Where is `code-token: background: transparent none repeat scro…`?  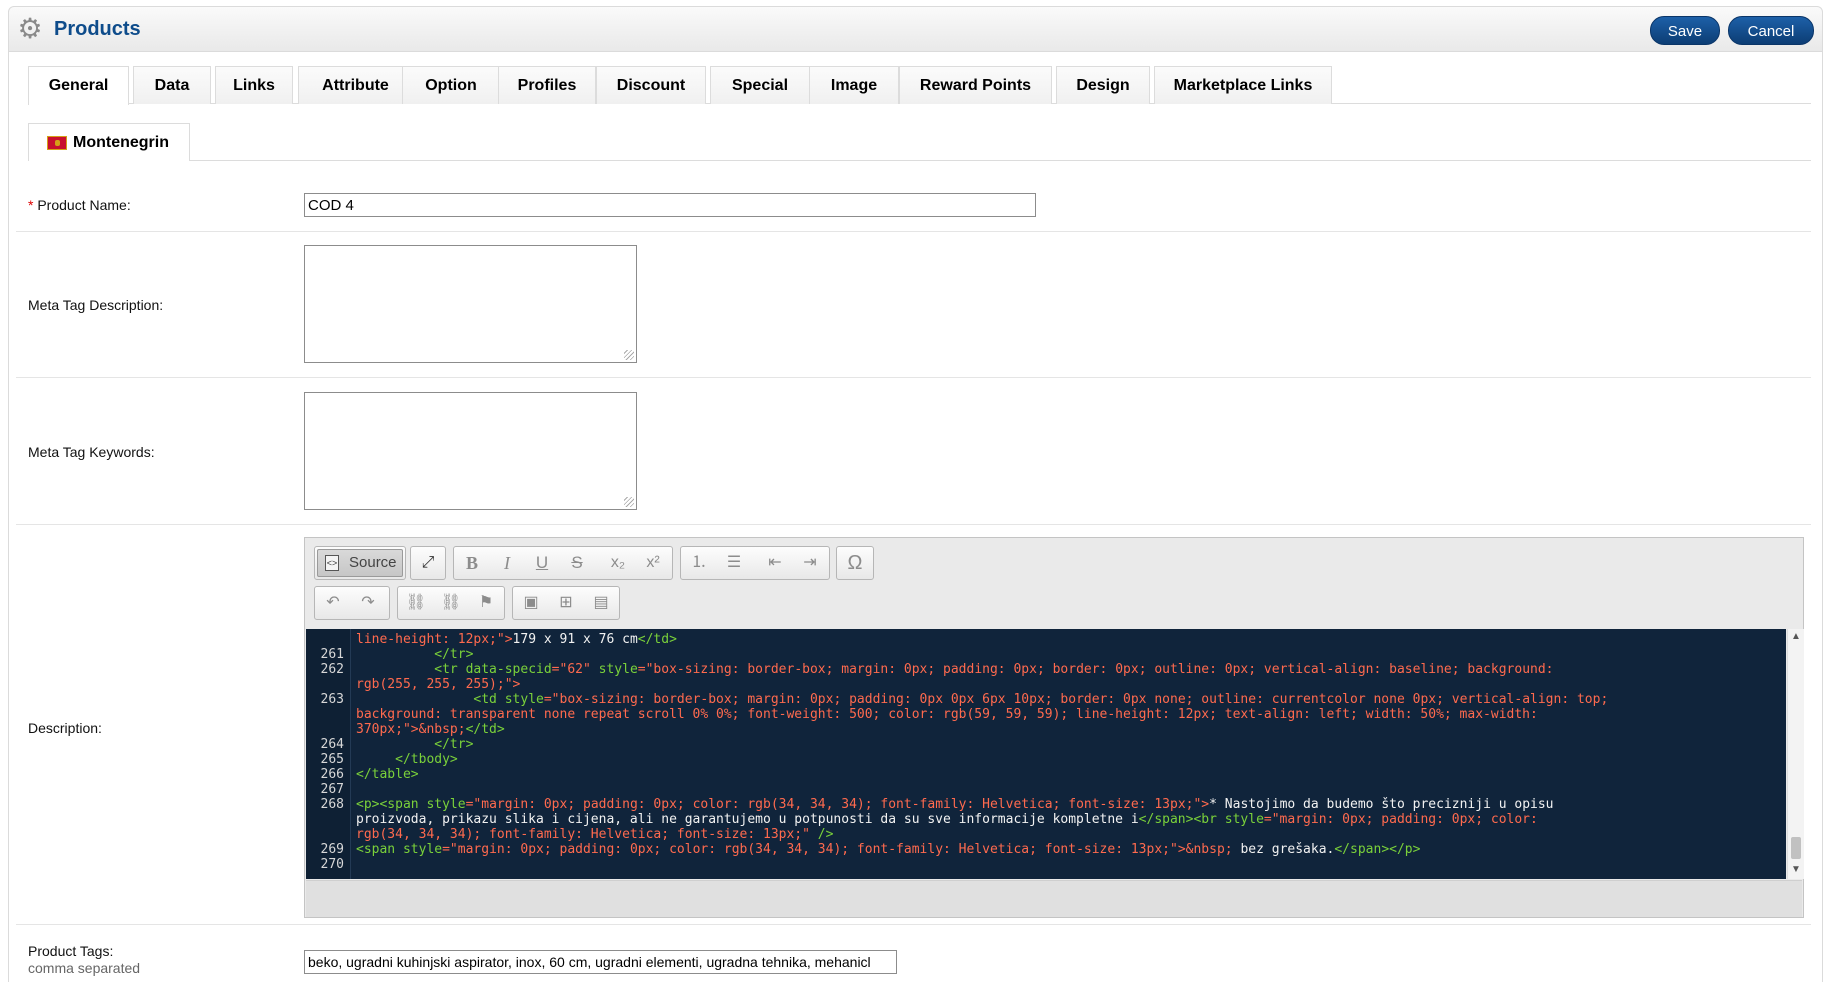 code-token: background: transparent none repeat scro… is located at coordinates (947, 714).